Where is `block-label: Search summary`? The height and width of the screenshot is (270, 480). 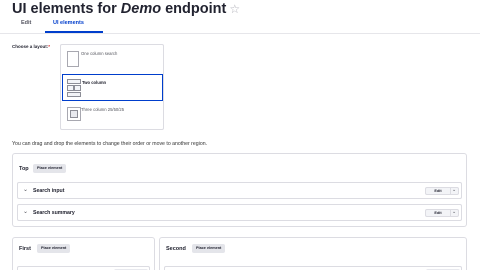 block-label: Search summary is located at coordinates (54, 213).